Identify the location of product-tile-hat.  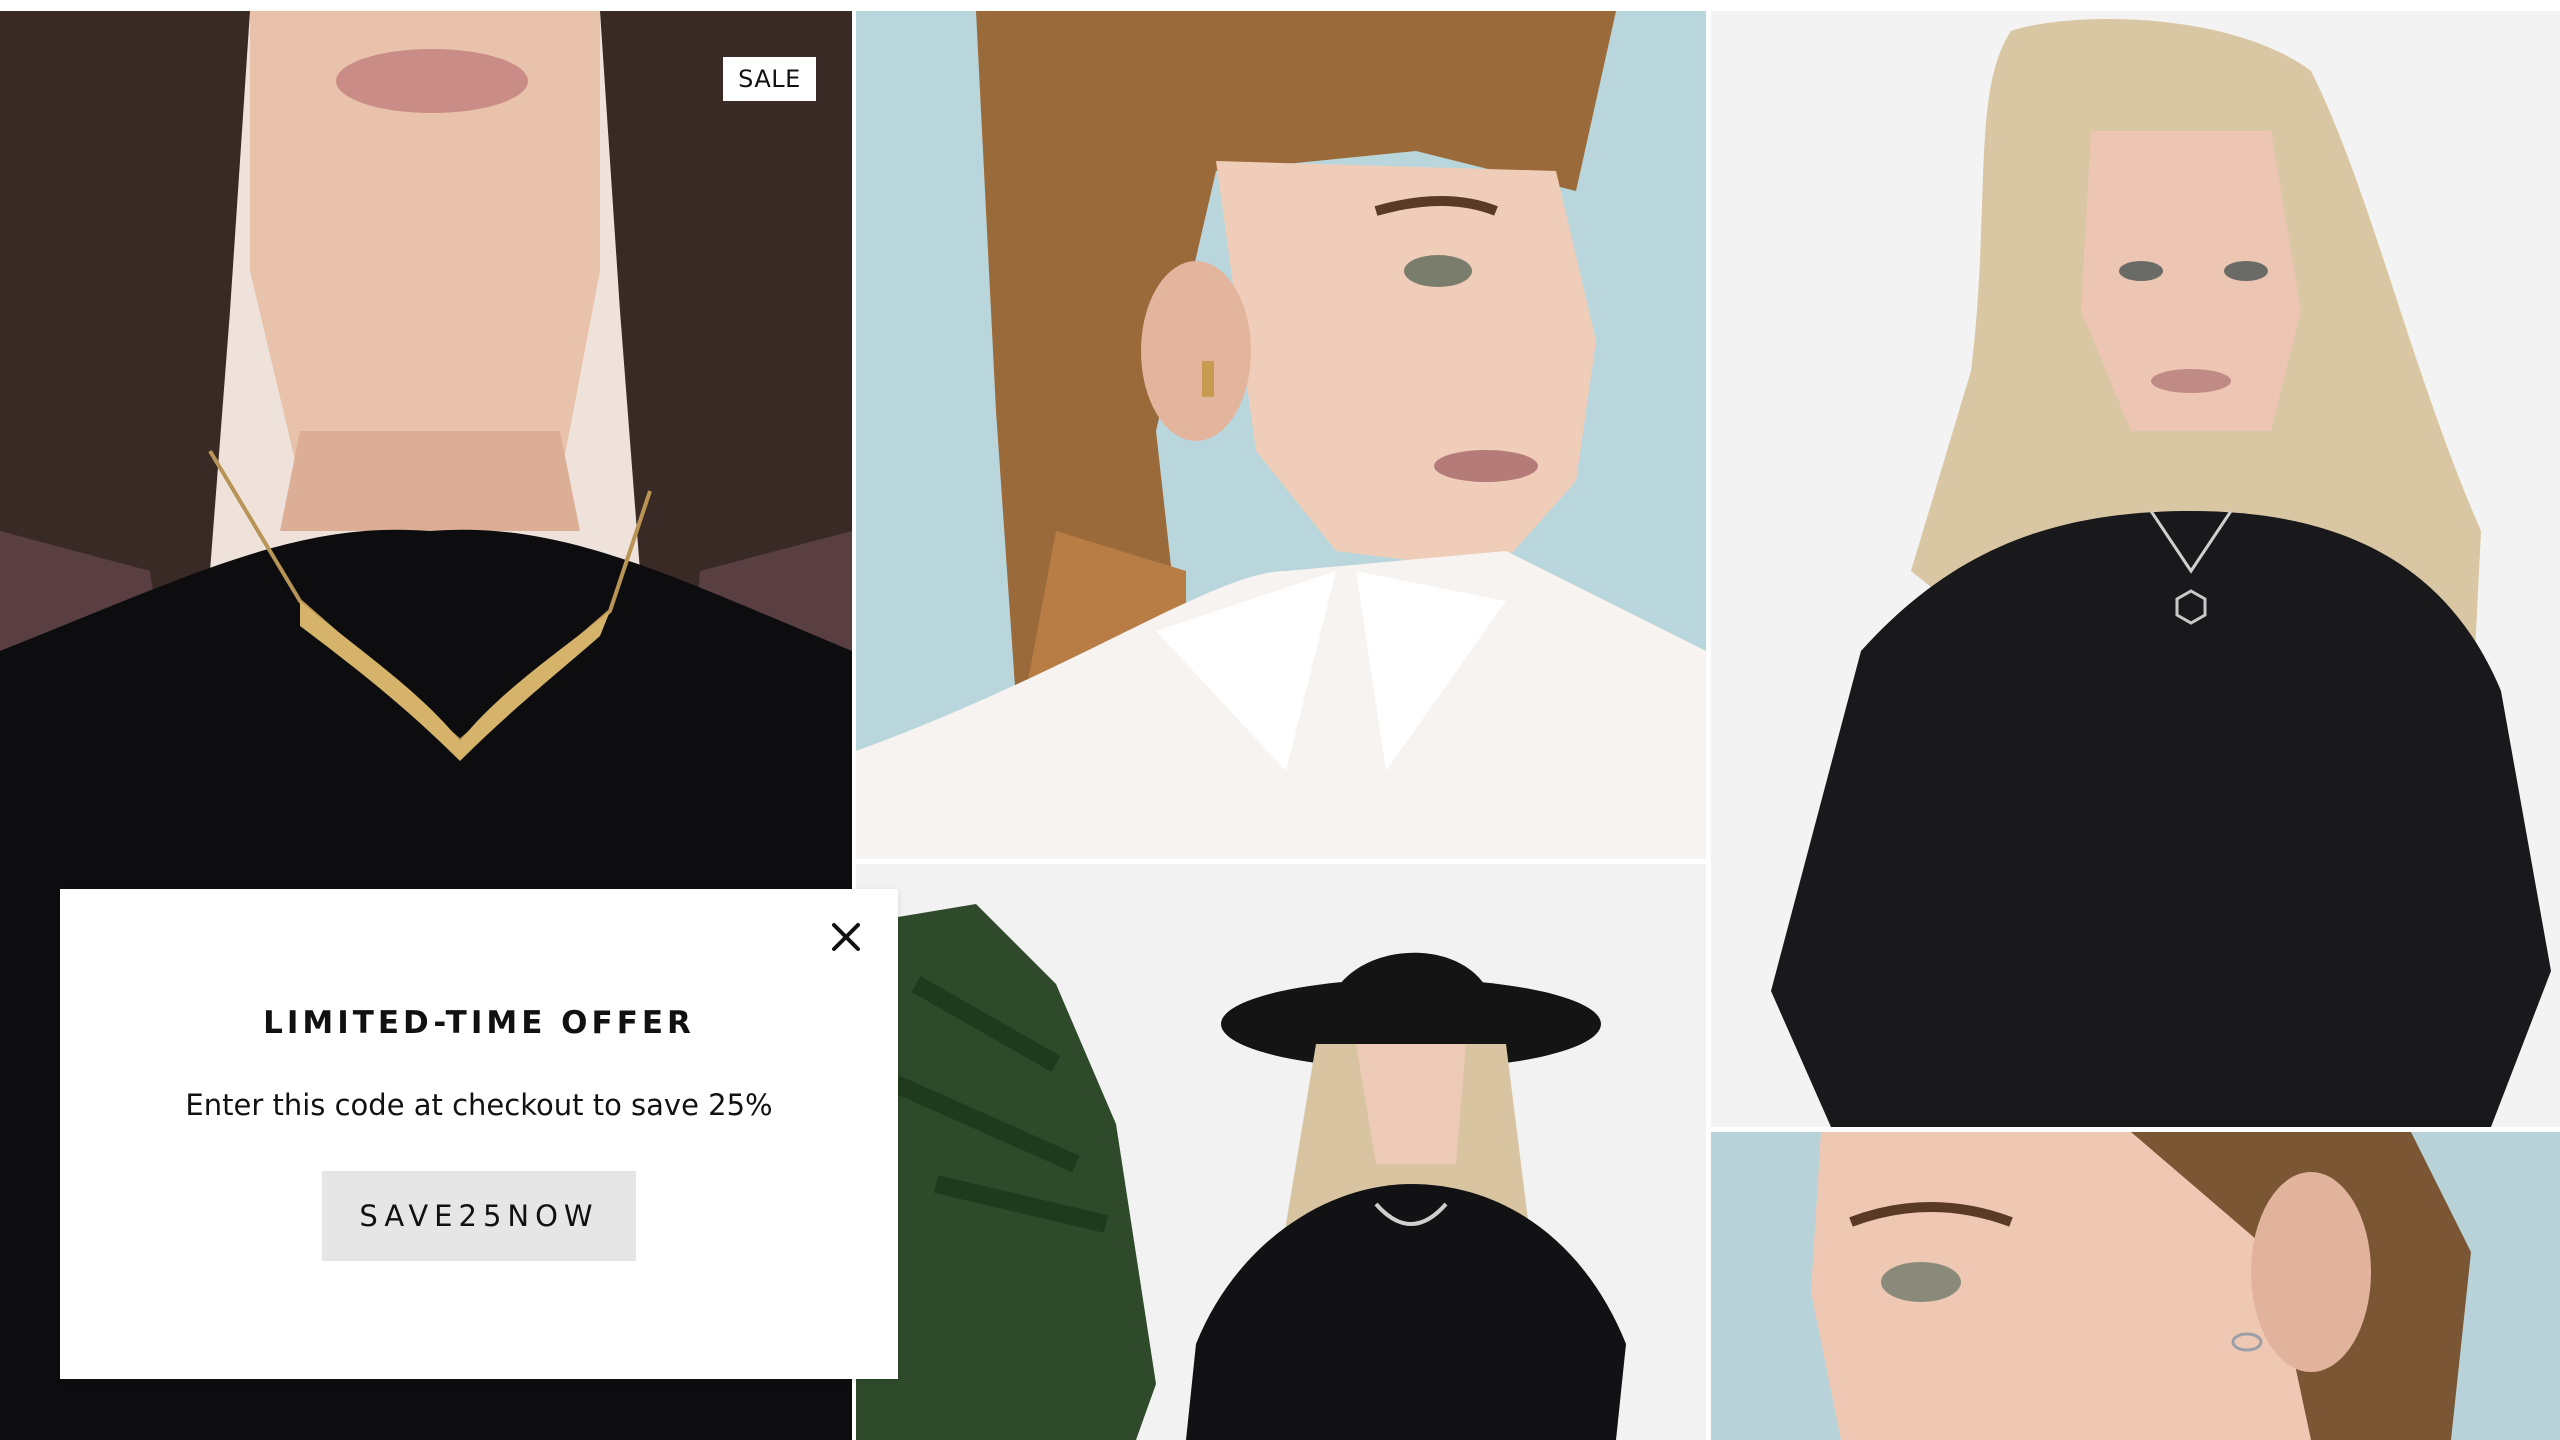
(1281, 1152).